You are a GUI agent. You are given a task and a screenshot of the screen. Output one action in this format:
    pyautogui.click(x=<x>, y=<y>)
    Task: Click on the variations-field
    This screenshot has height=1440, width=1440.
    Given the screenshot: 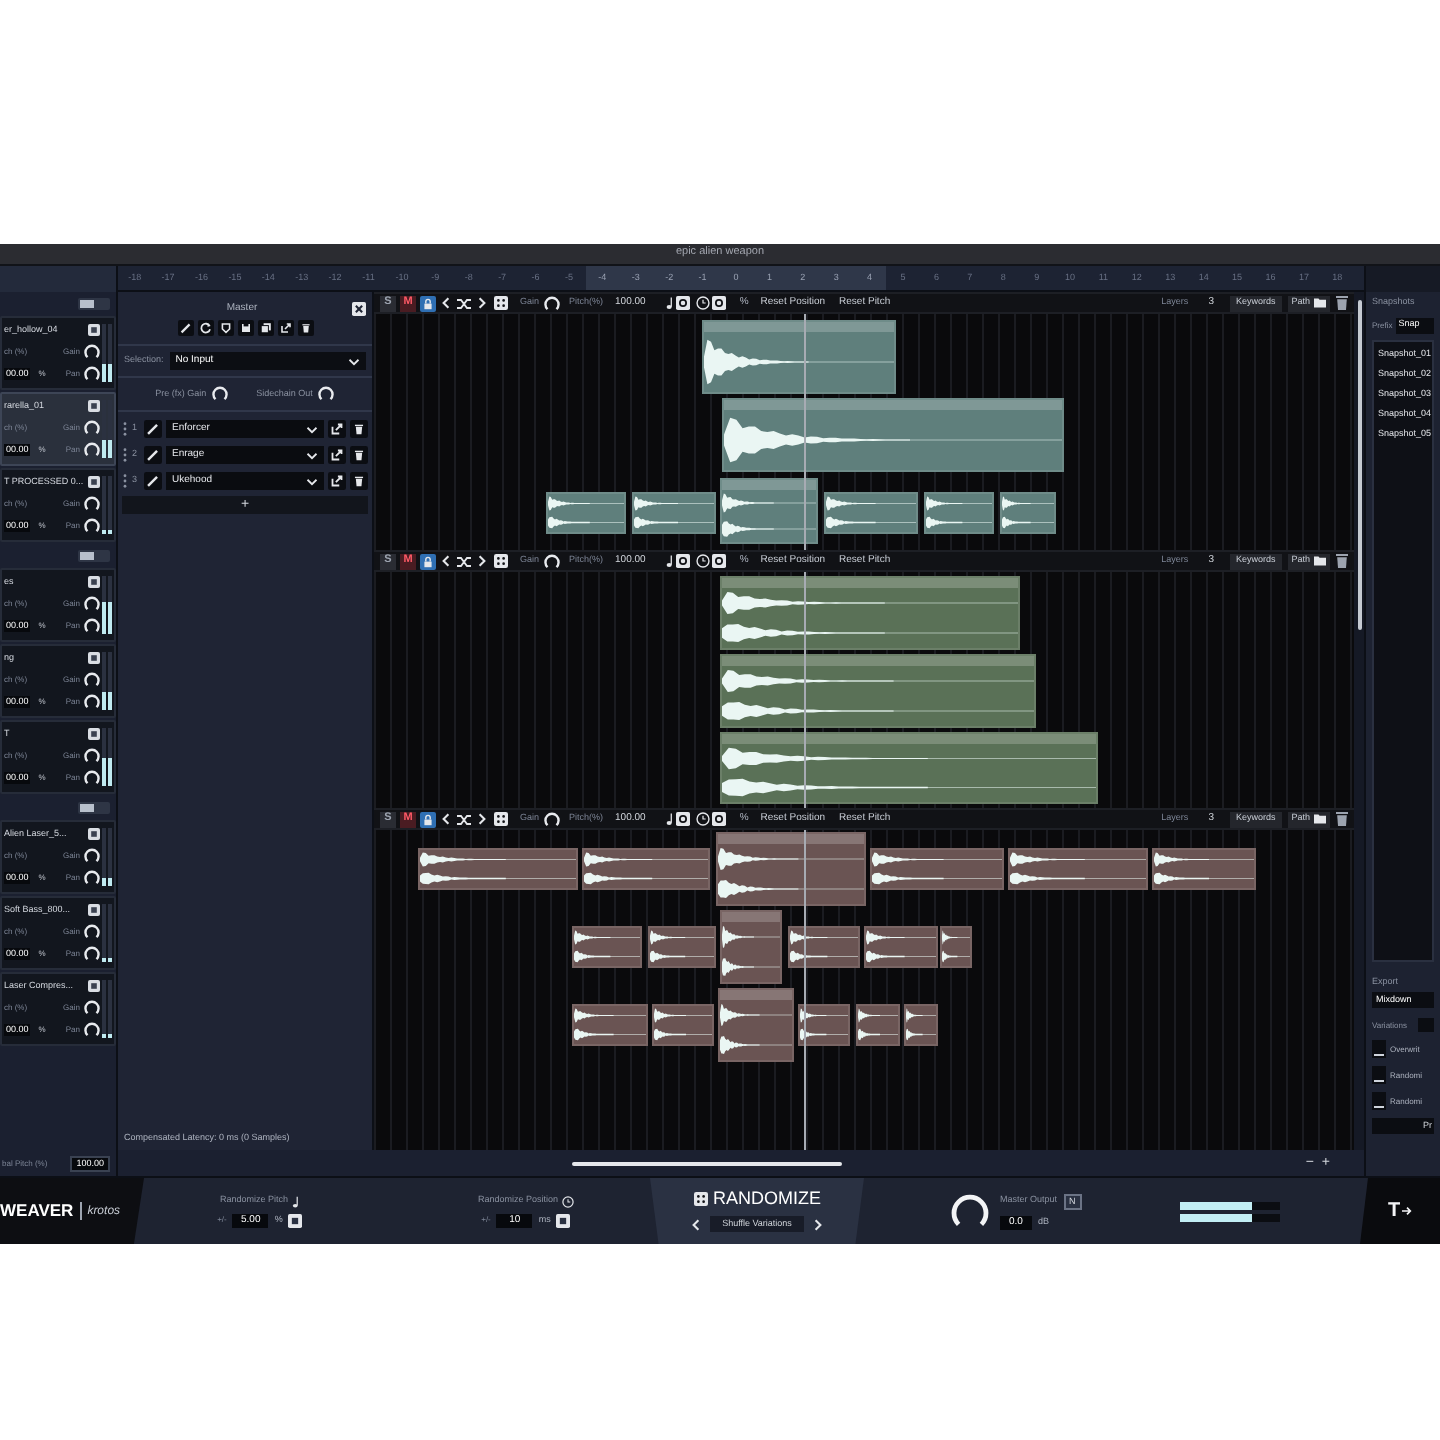 What is the action you would take?
    pyautogui.click(x=1426, y=1025)
    